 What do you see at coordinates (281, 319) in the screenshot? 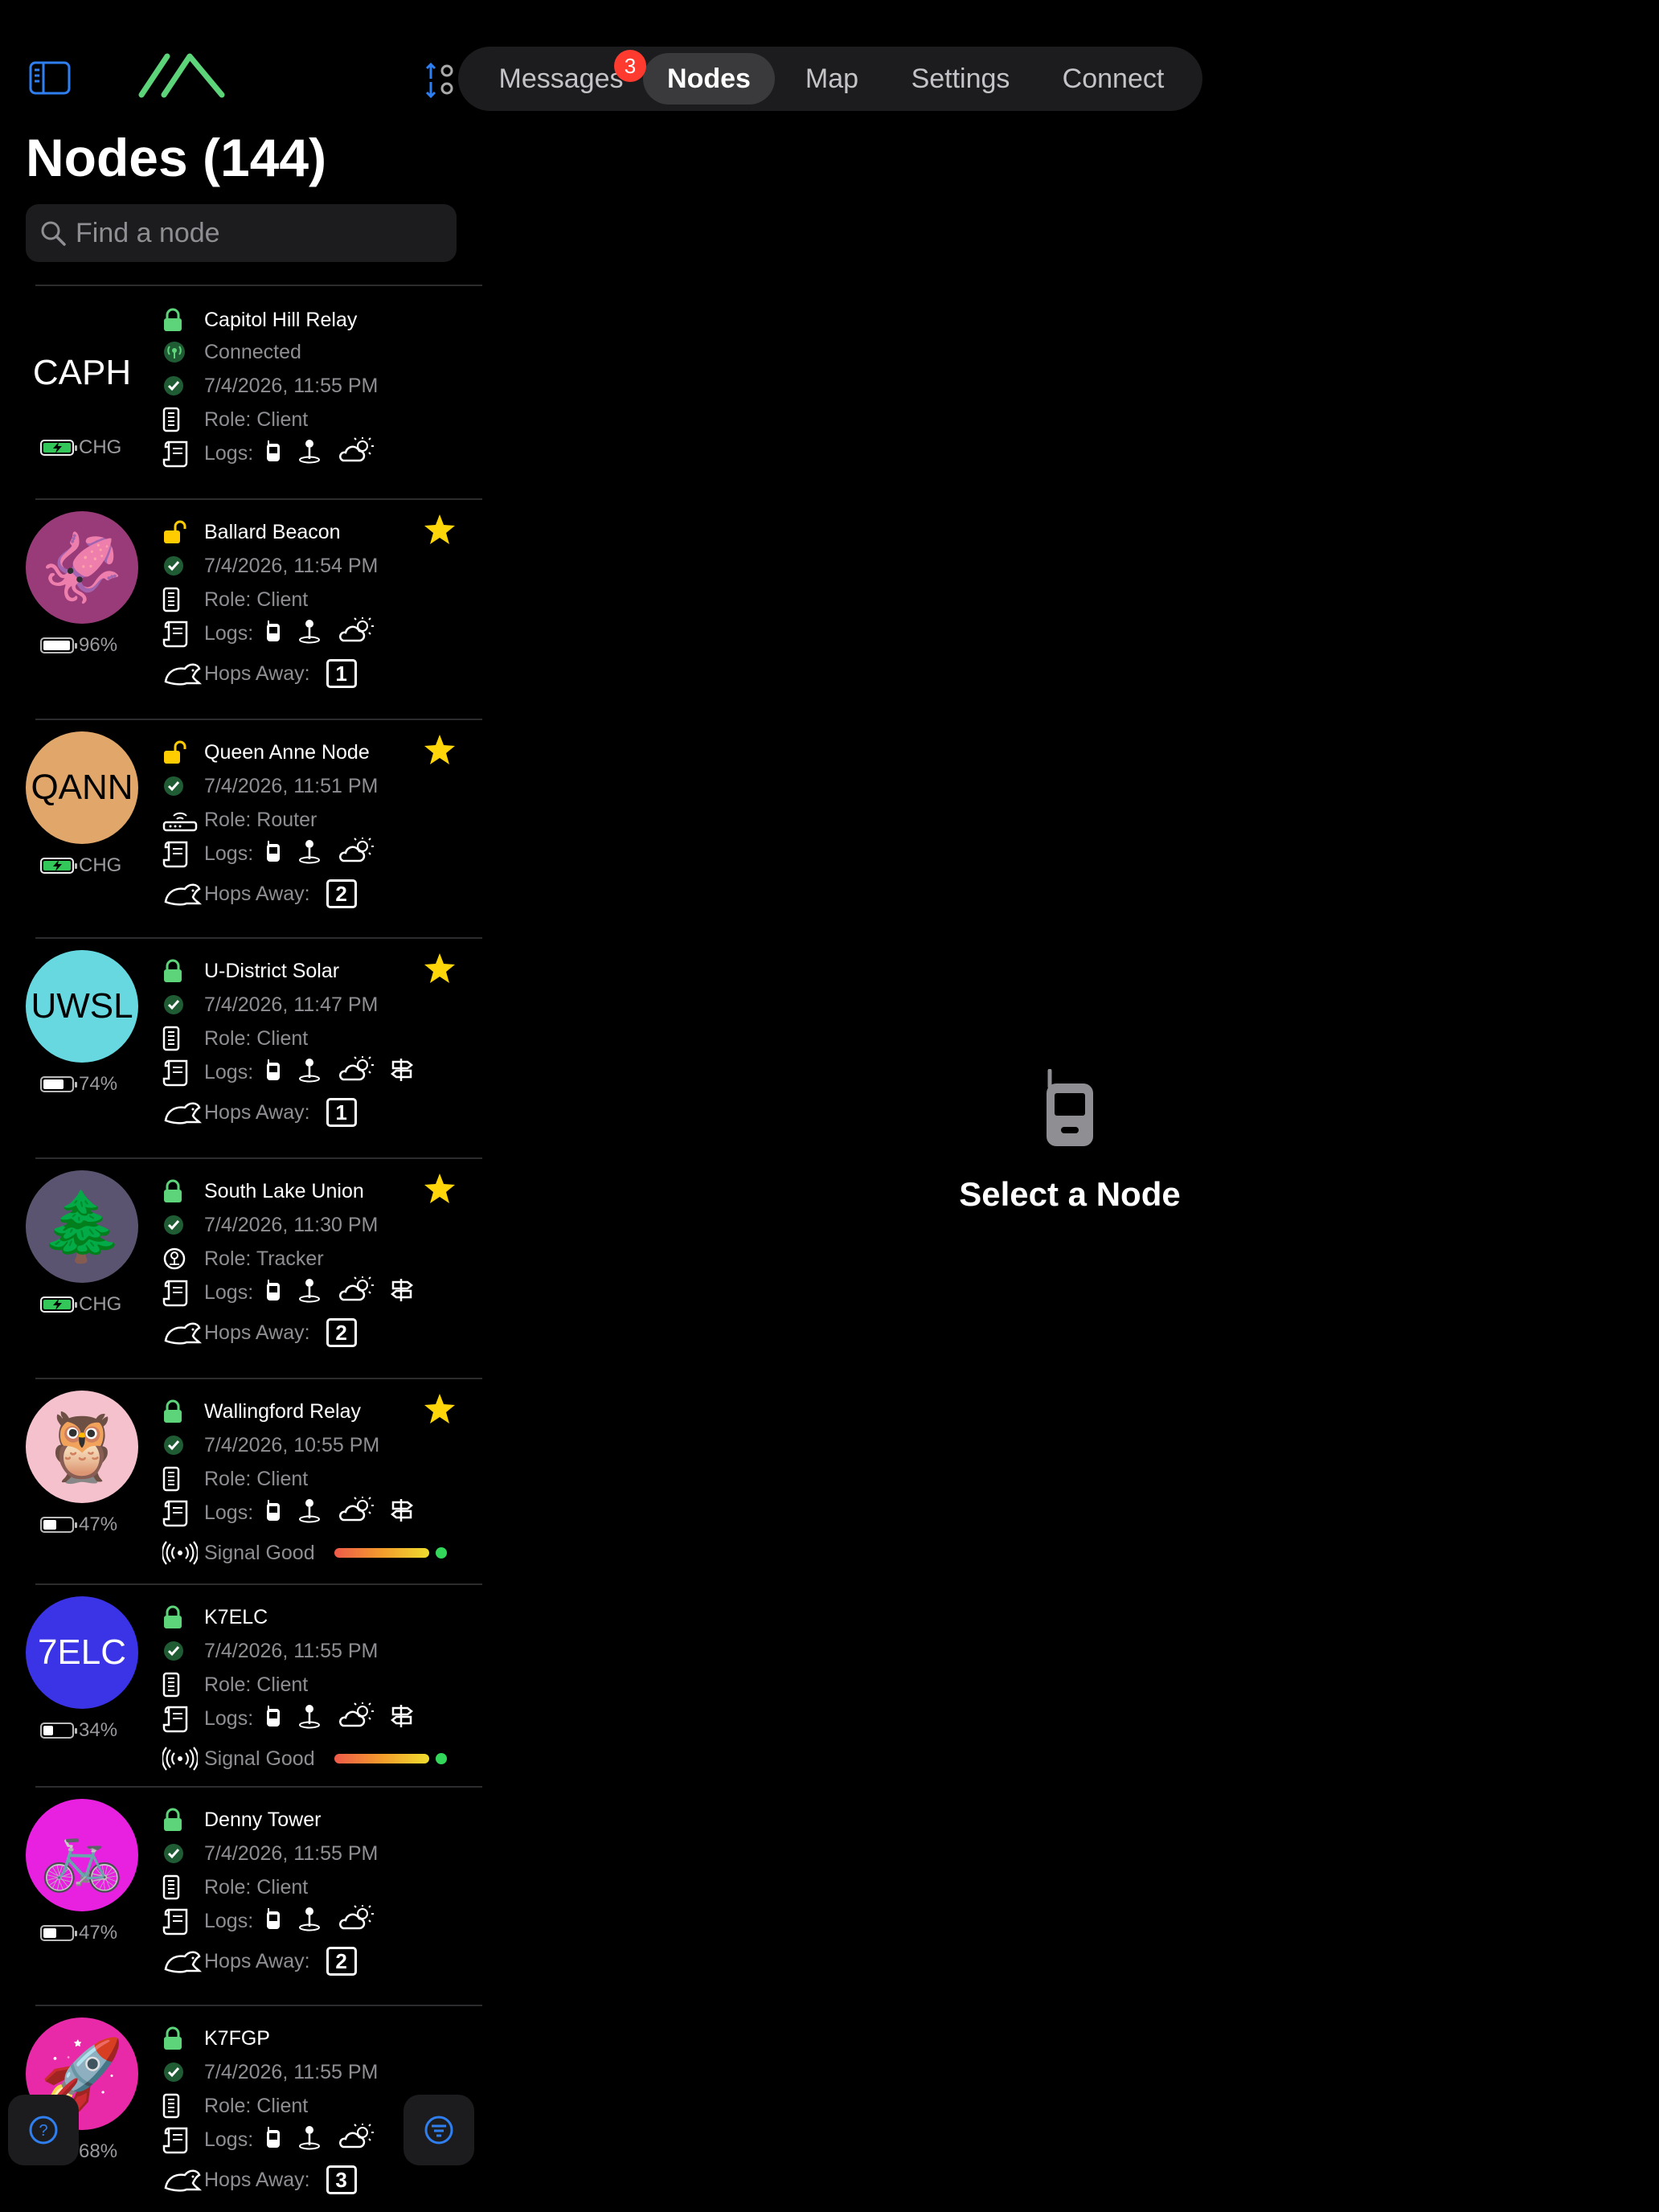
I see `node-name: Capitol Hill Relay` at bounding box center [281, 319].